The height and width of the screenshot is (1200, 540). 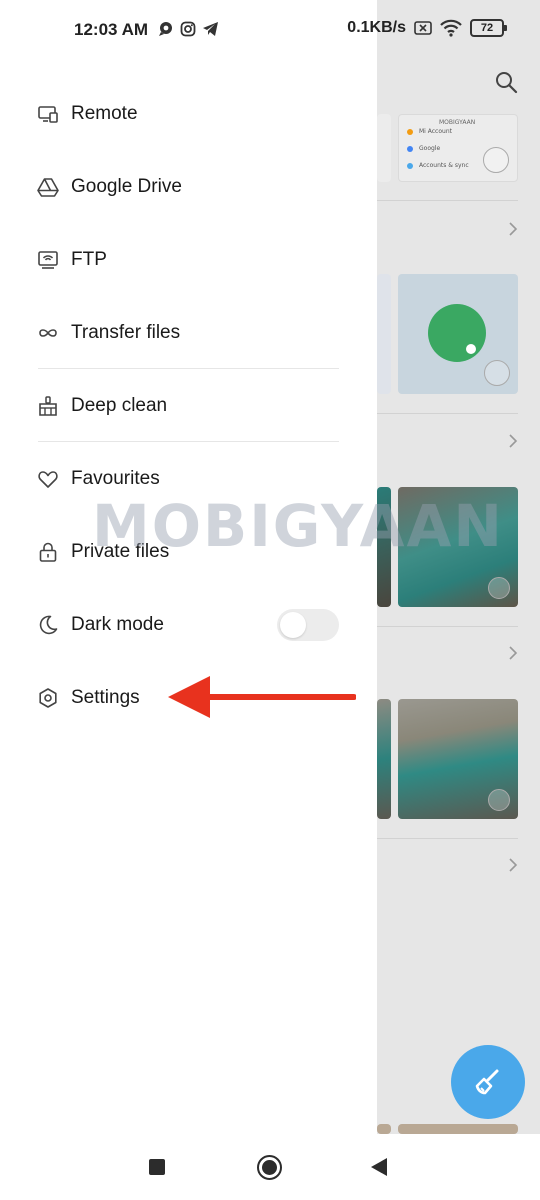 What do you see at coordinates (506, 82) in the screenshot?
I see `search-icon` at bounding box center [506, 82].